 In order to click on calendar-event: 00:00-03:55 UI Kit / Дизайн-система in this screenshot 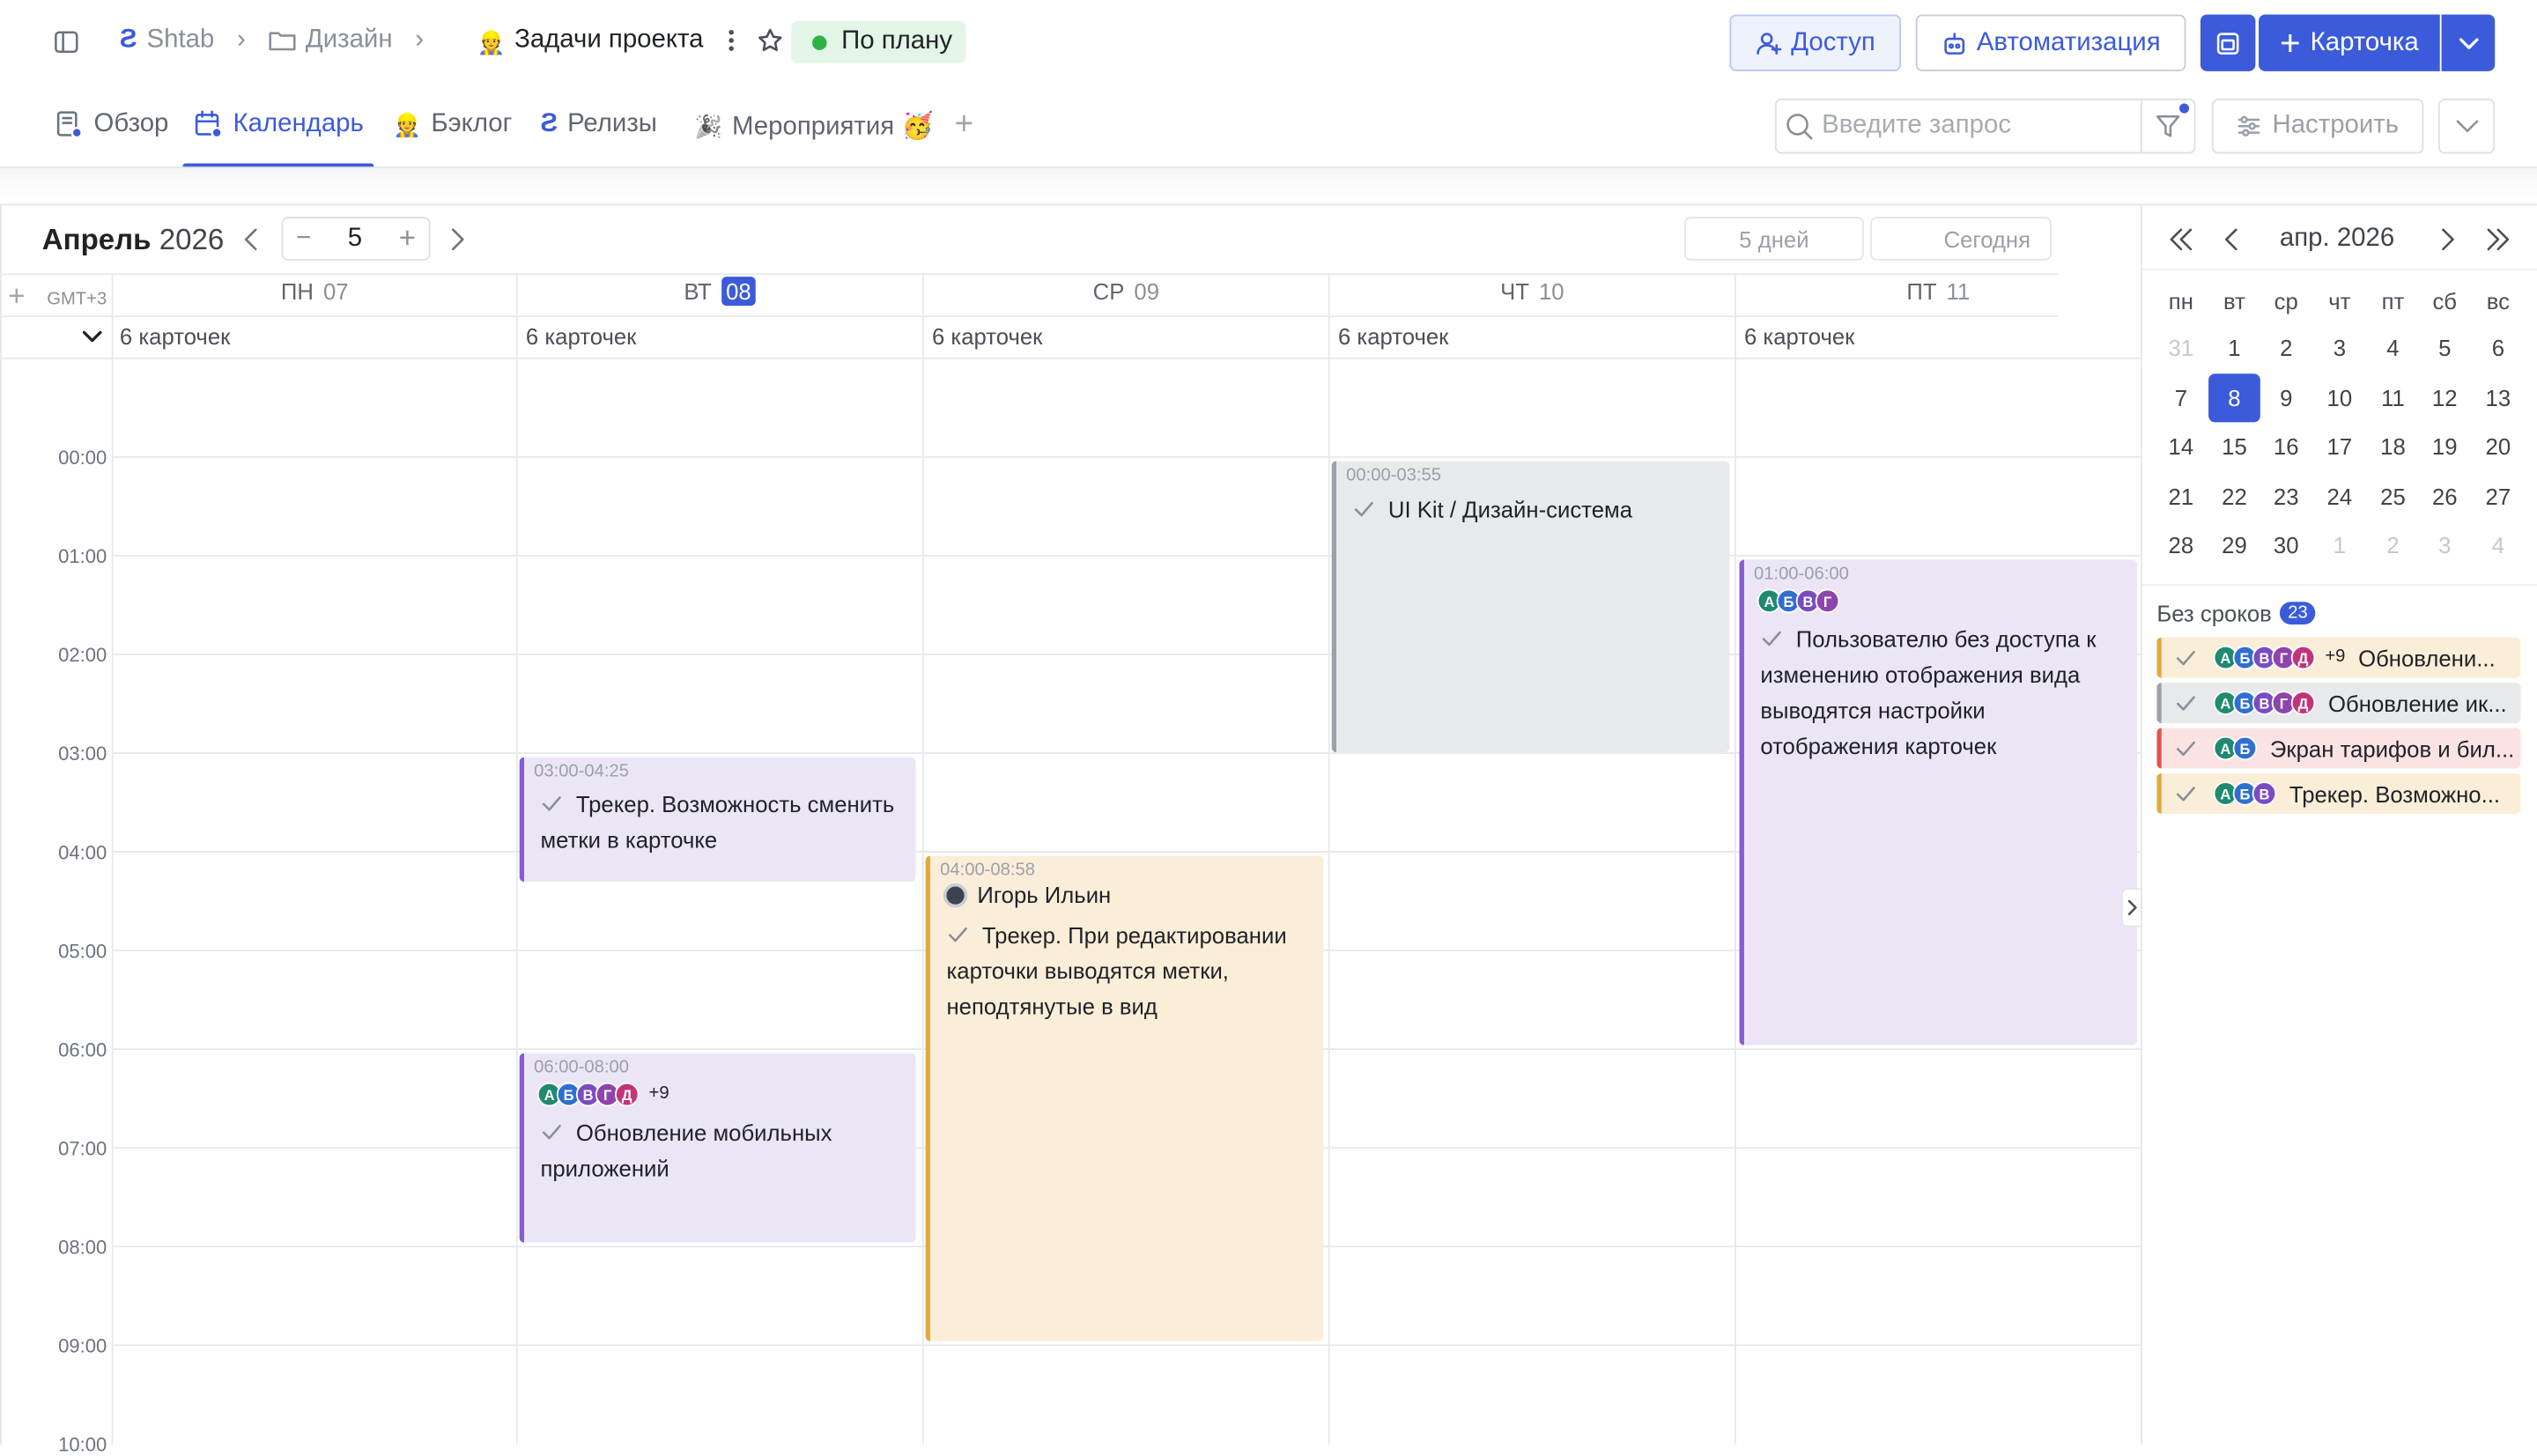, I will do `click(1530, 607)`.